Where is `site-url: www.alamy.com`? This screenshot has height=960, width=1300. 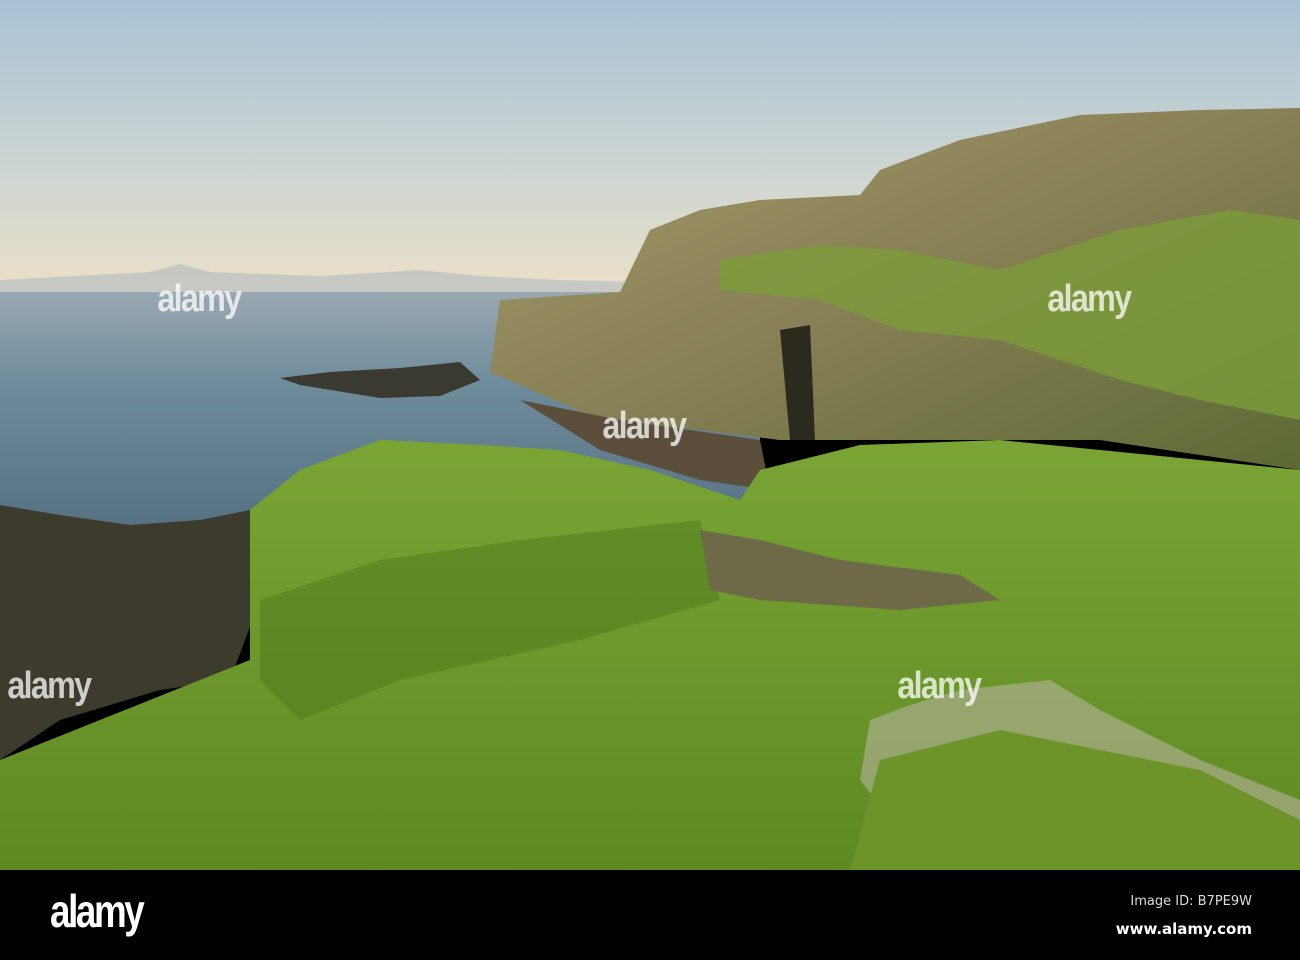 site-url: www.alamy.com is located at coordinates (1183, 929).